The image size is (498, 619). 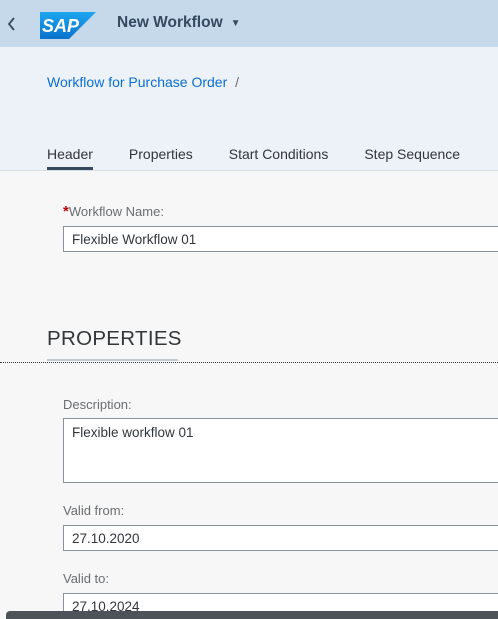 What do you see at coordinates (161, 157) in the screenshot?
I see `tab-properties: Properties` at bounding box center [161, 157].